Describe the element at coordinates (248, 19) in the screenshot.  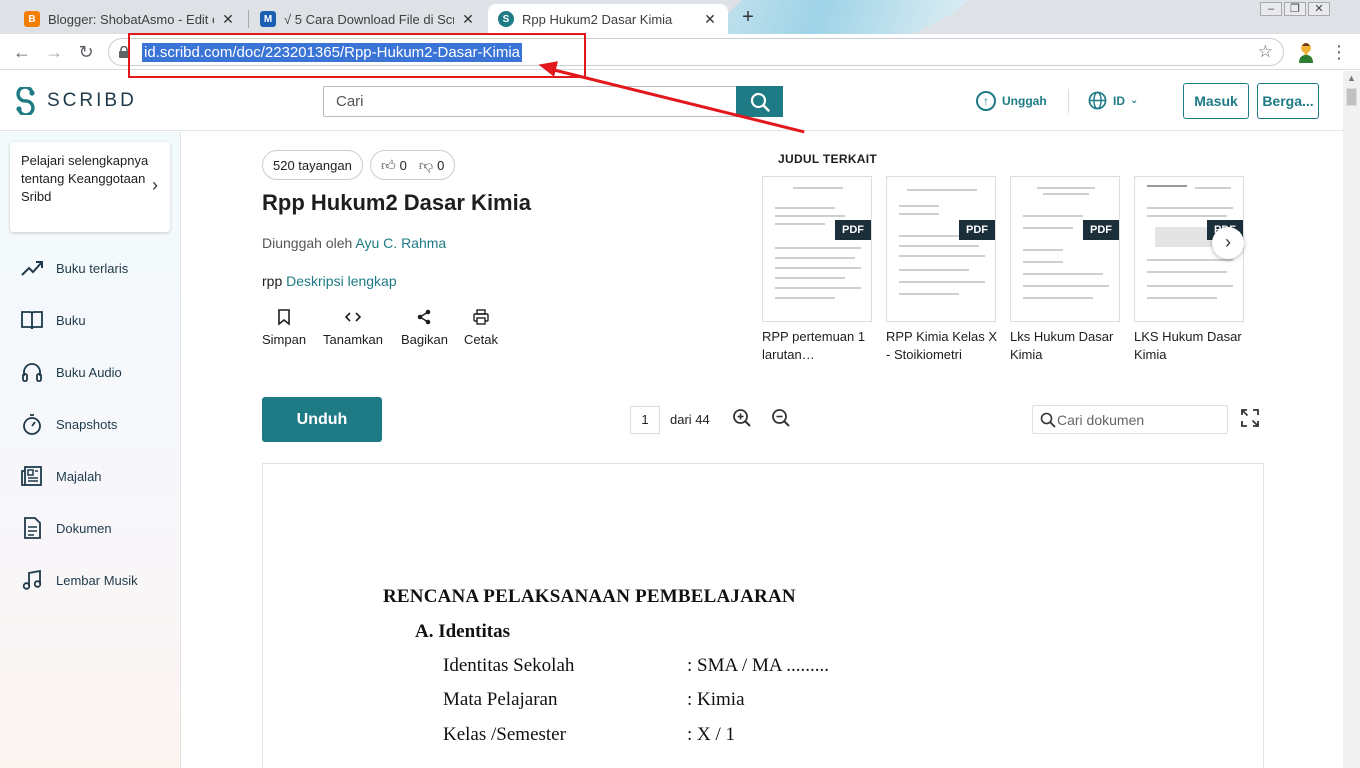
I see `tab-separator` at that location.